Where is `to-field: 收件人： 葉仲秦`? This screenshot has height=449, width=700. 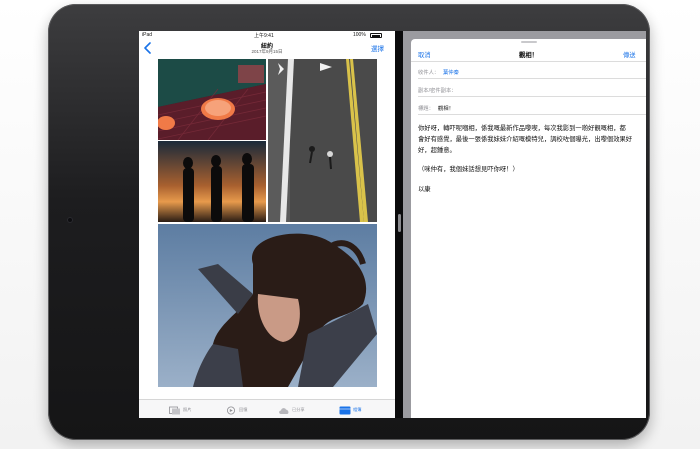
to-field: 收件人： 葉仲秦 is located at coordinates (532, 71).